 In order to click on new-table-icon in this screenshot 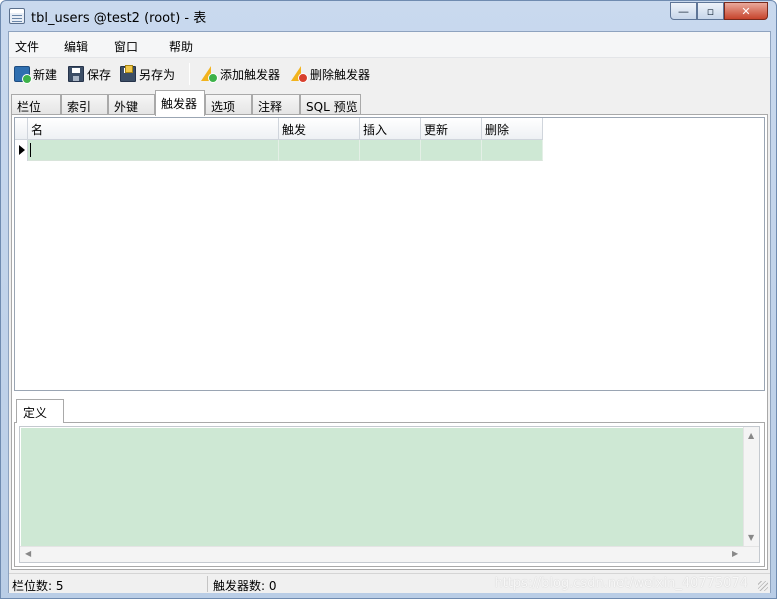, I will do `click(23, 75)`.